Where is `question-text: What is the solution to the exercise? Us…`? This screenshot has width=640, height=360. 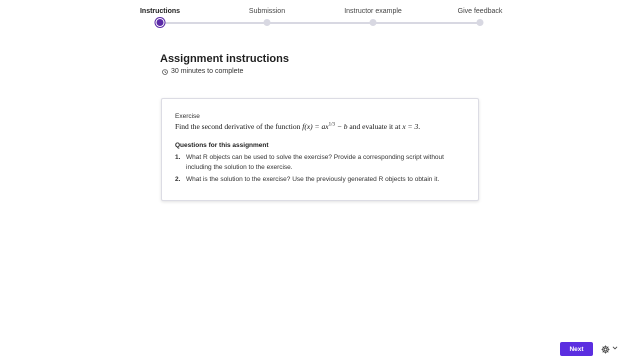
question-text: What is the solution to the exercise? Us… is located at coordinates (313, 179).